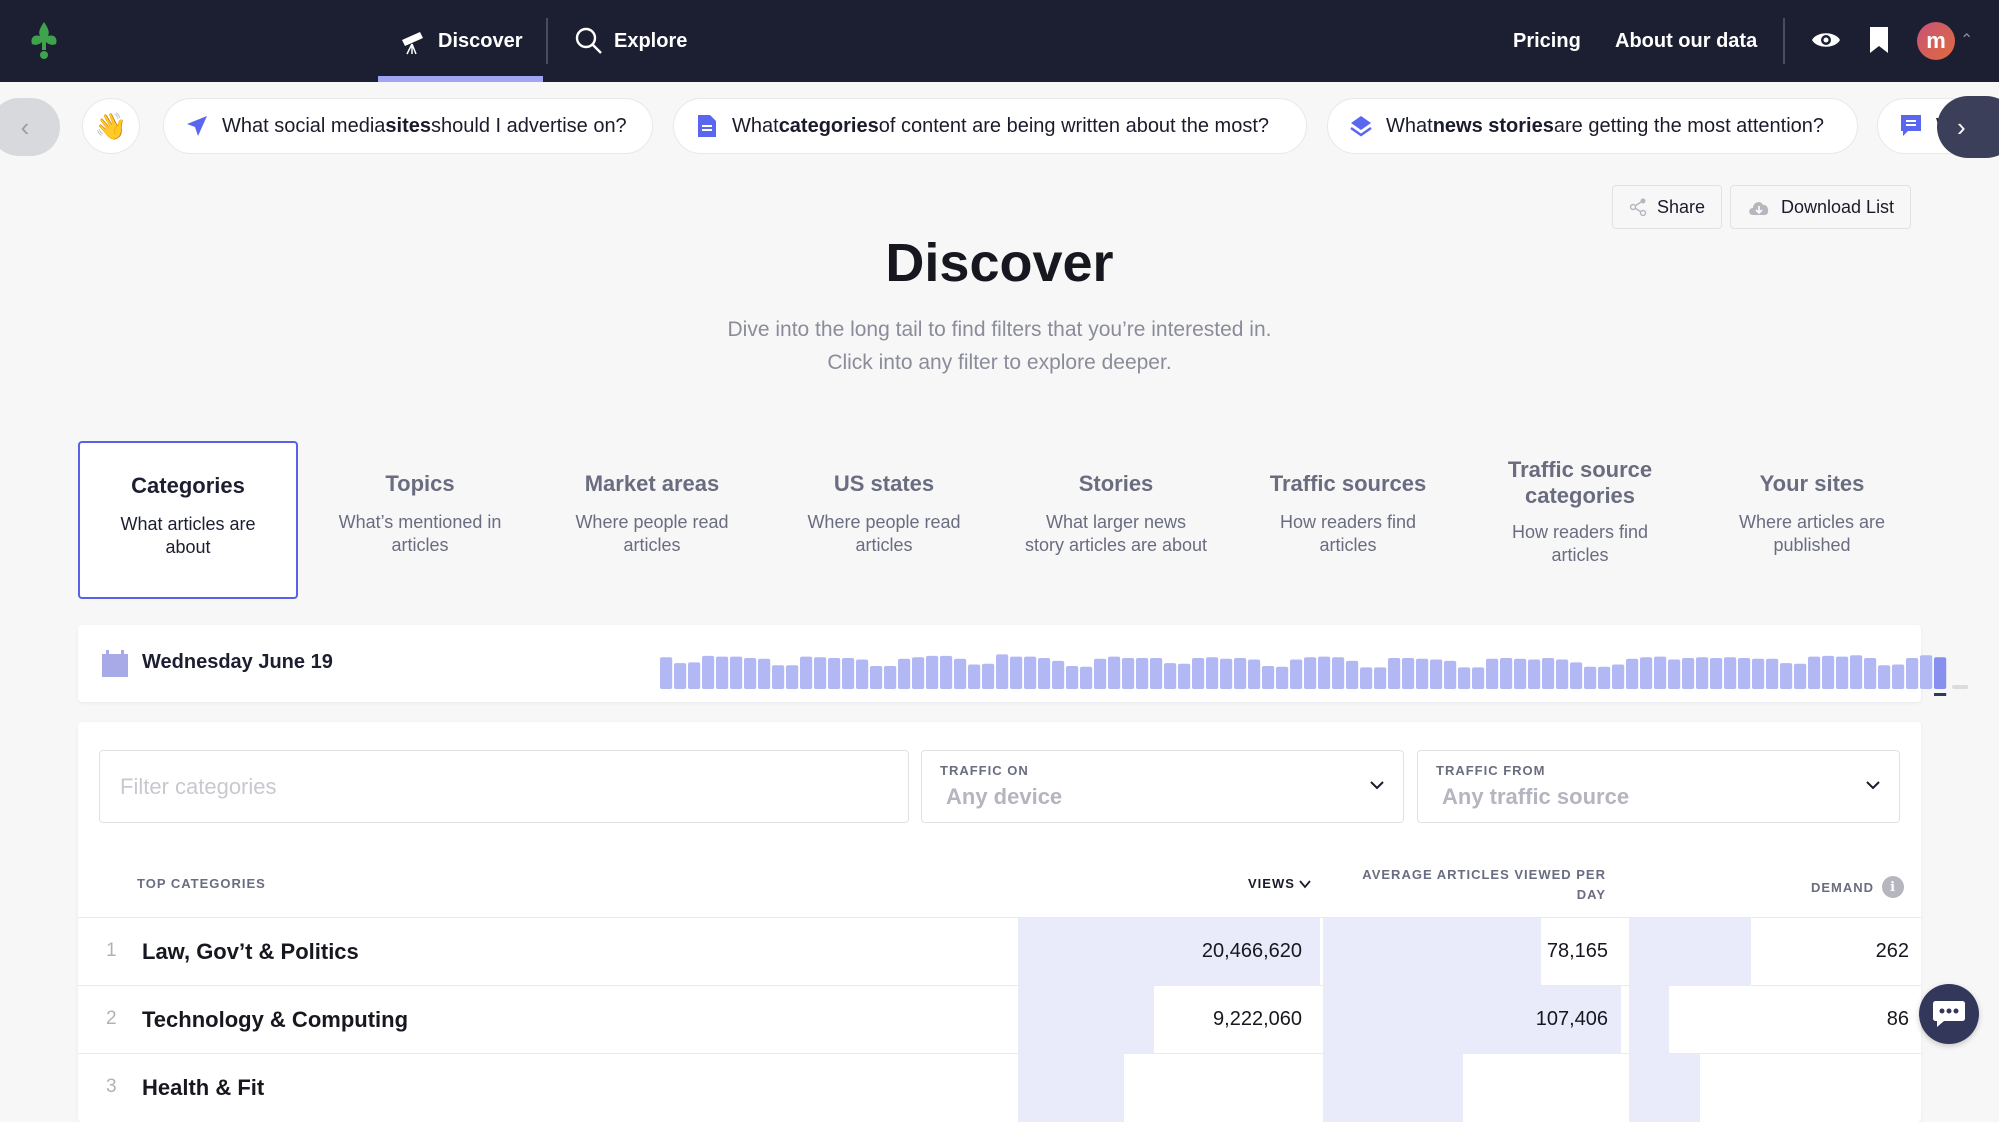  What do you see at coordinates (1162, 786) in the screenshot?
I see `traffic-device-select: TRAFFIC ON Any device` at bounding box center [1162, 786].